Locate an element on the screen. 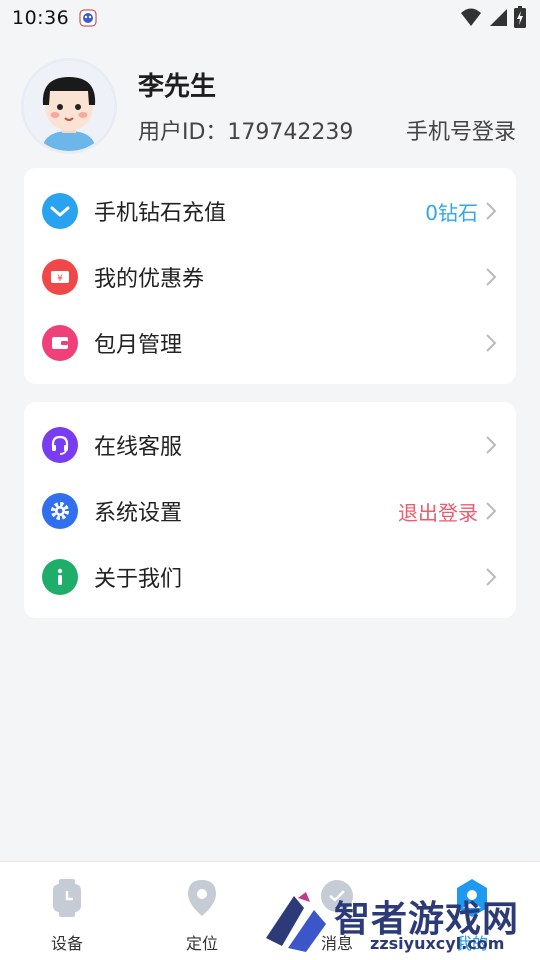 Image resolution: width=540 pixels, height=960 pixels. menu-item-label: 在线客服 is located at coordinates (138, 447).